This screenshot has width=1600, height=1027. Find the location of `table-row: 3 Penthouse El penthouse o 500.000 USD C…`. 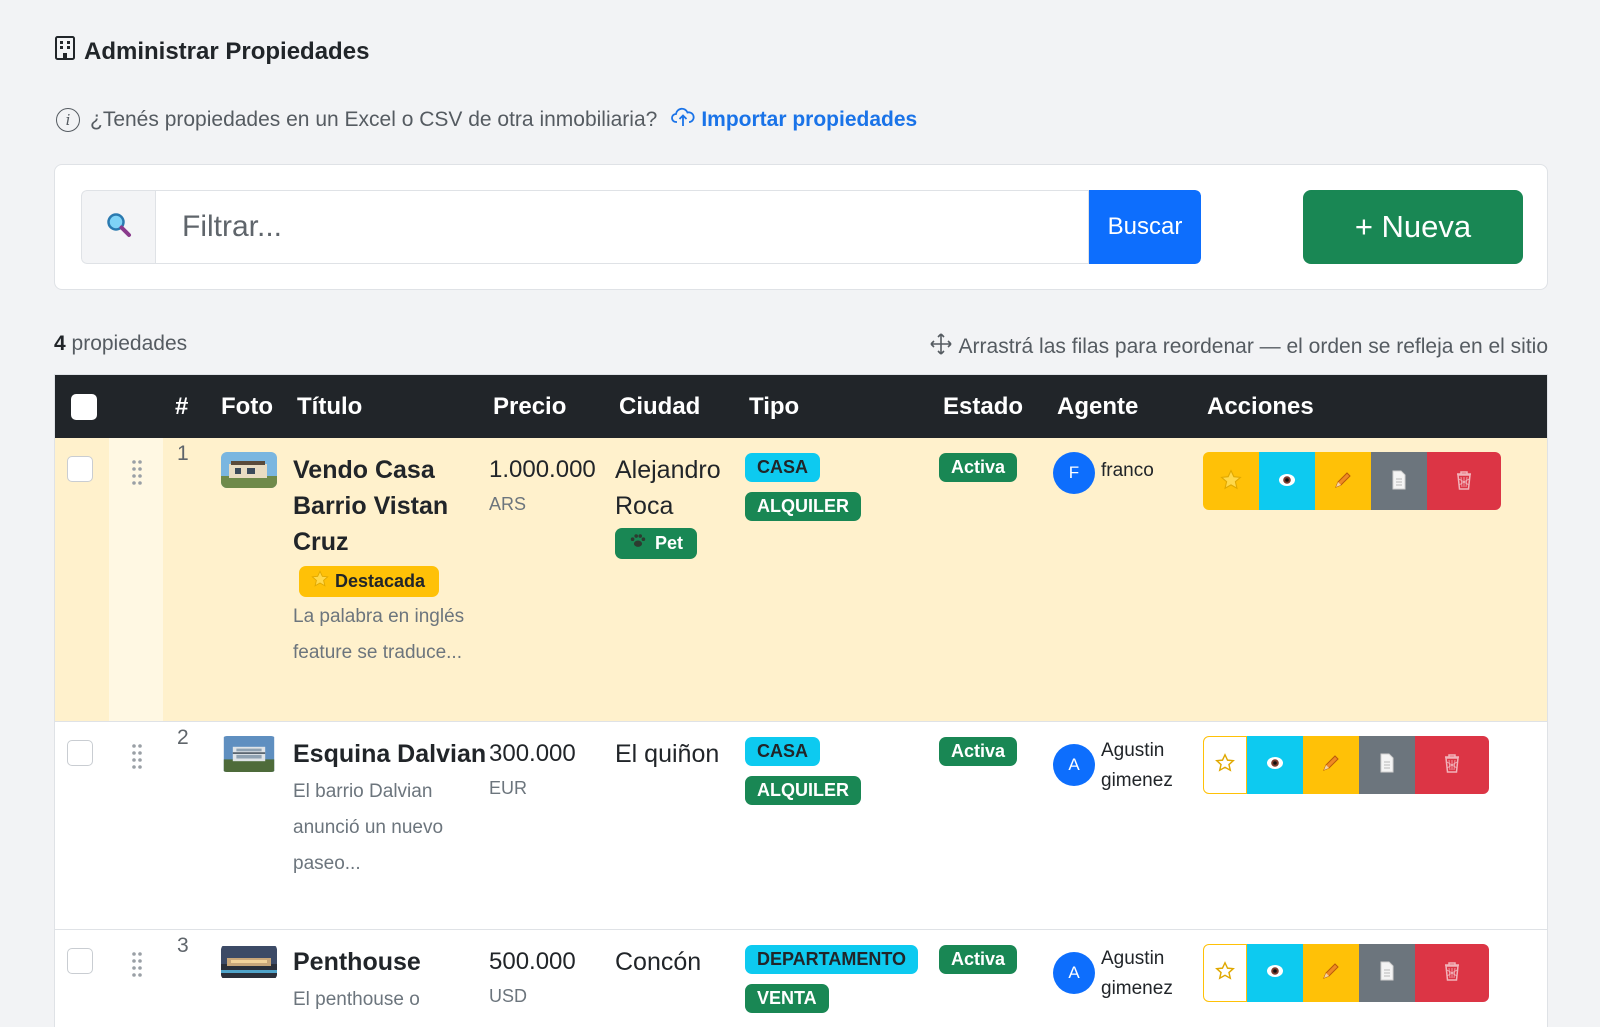

table-row: 3 Penthouse El penthouse o 500.000 USD C… is located at coordinates (801, 978).